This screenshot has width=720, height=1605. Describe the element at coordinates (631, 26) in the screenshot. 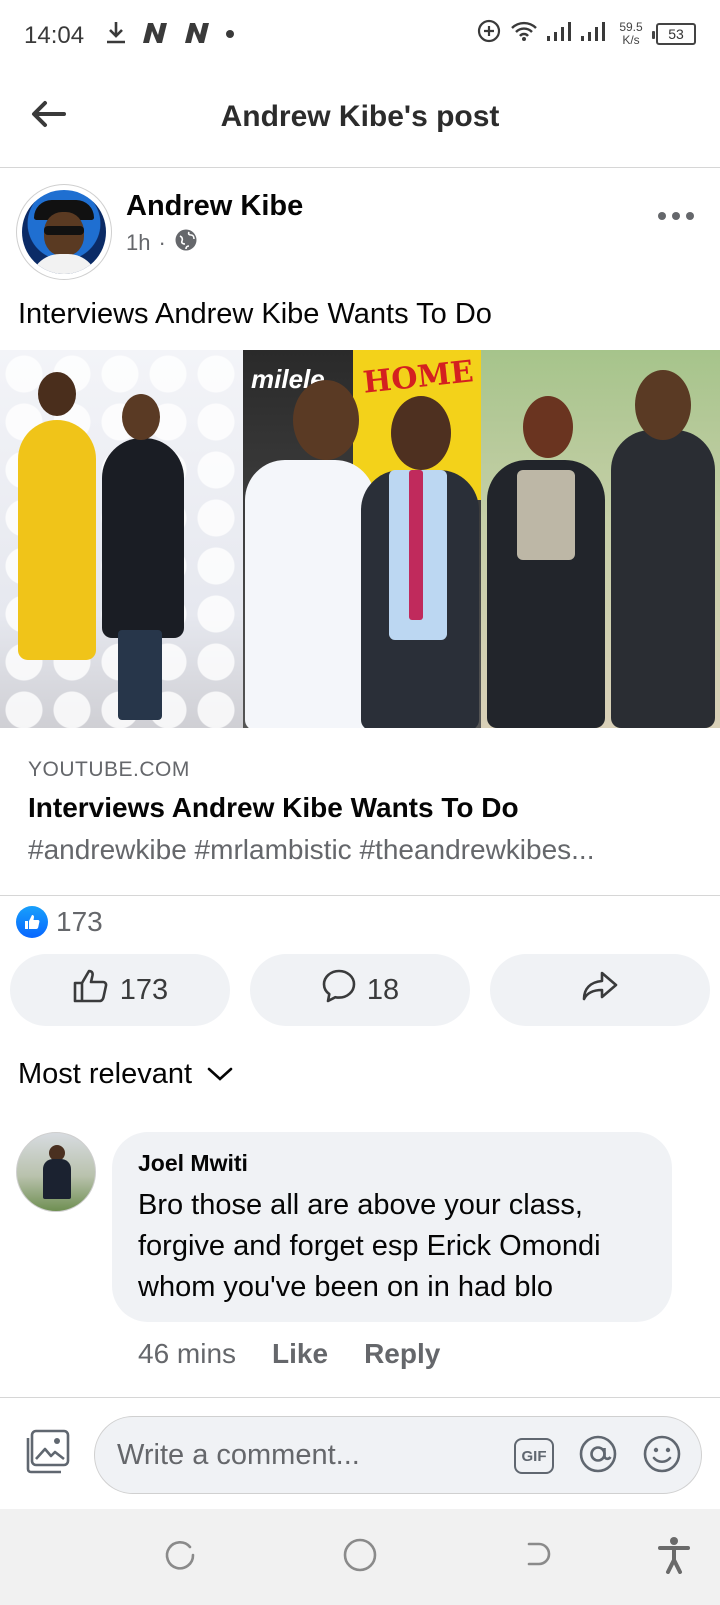

I see `network-speed-value: 59.5` at that location.